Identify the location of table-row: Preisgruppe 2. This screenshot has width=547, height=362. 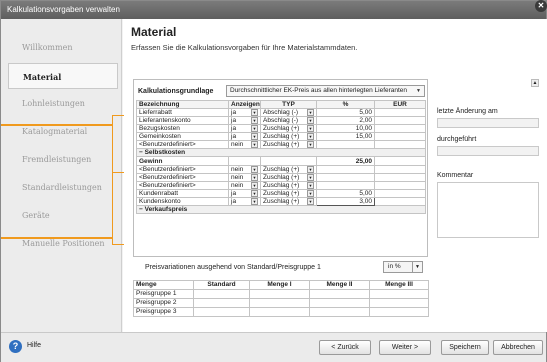
(281, 303).